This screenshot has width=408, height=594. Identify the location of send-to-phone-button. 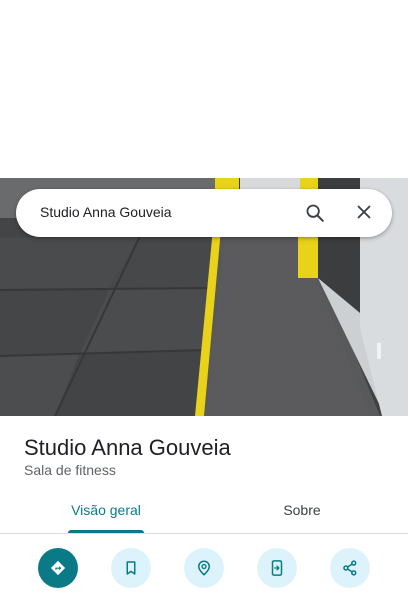
(277, 568).